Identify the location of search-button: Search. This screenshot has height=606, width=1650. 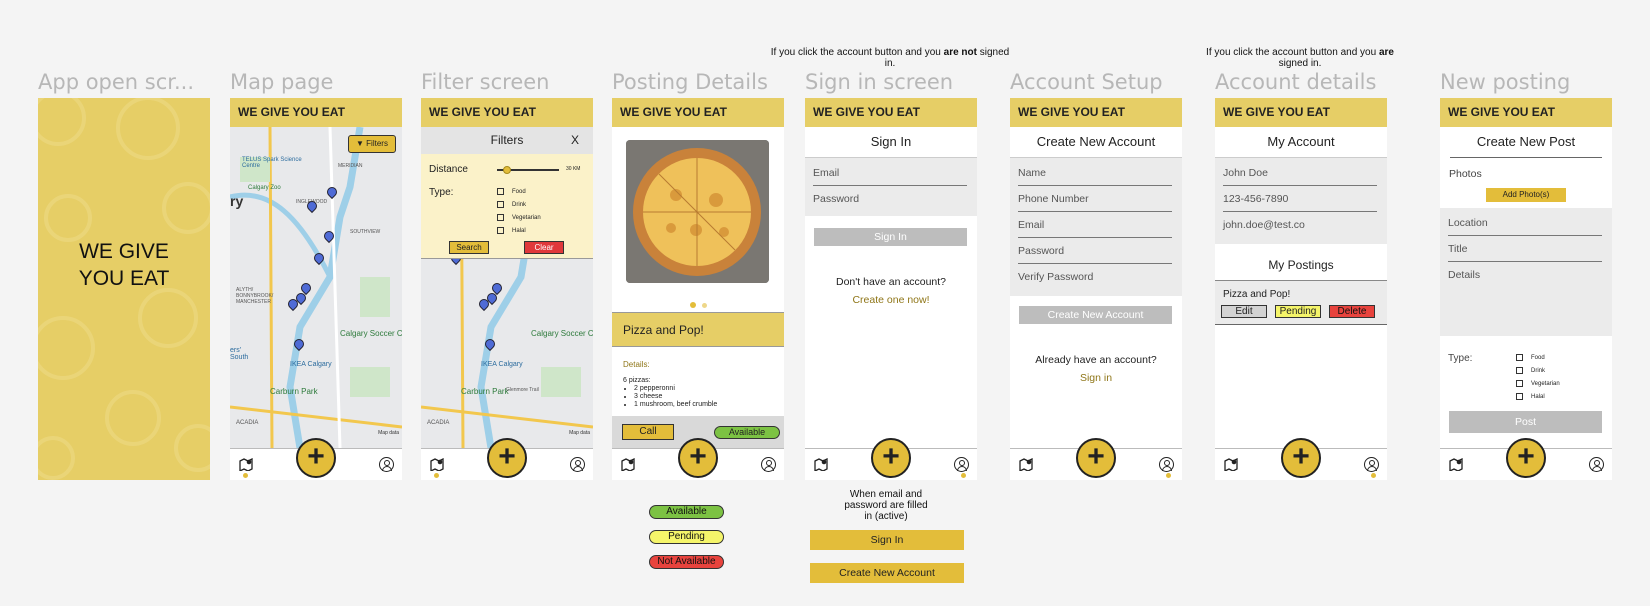
(469, 247).